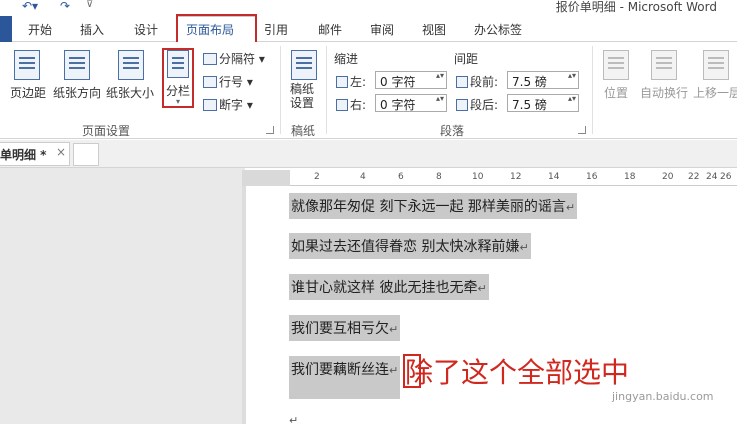 This screenshot has height=427, width=737. What do you see at coordinates (543, 80) in the screenshot?
I see `spacing-before-input: 7.5 磅` at bounding box center [543, 80].